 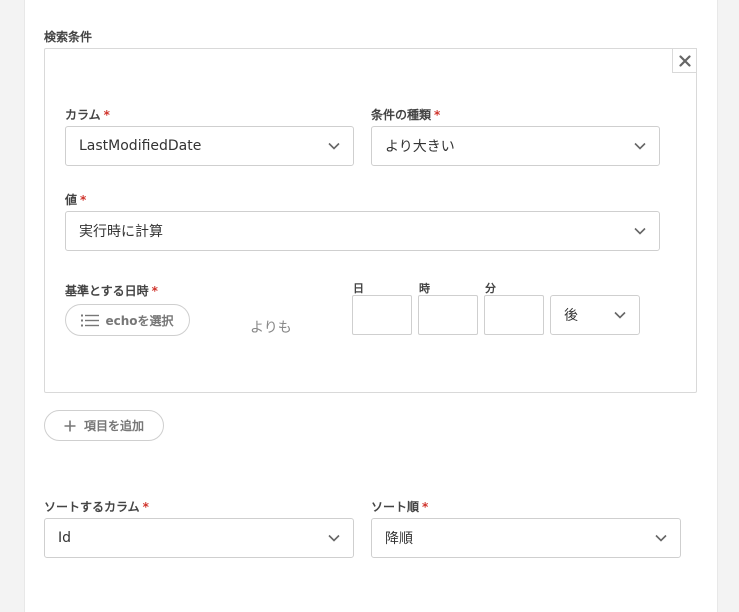 I want to click on condition-type-select: より大きい, so click(x=515, y=146).